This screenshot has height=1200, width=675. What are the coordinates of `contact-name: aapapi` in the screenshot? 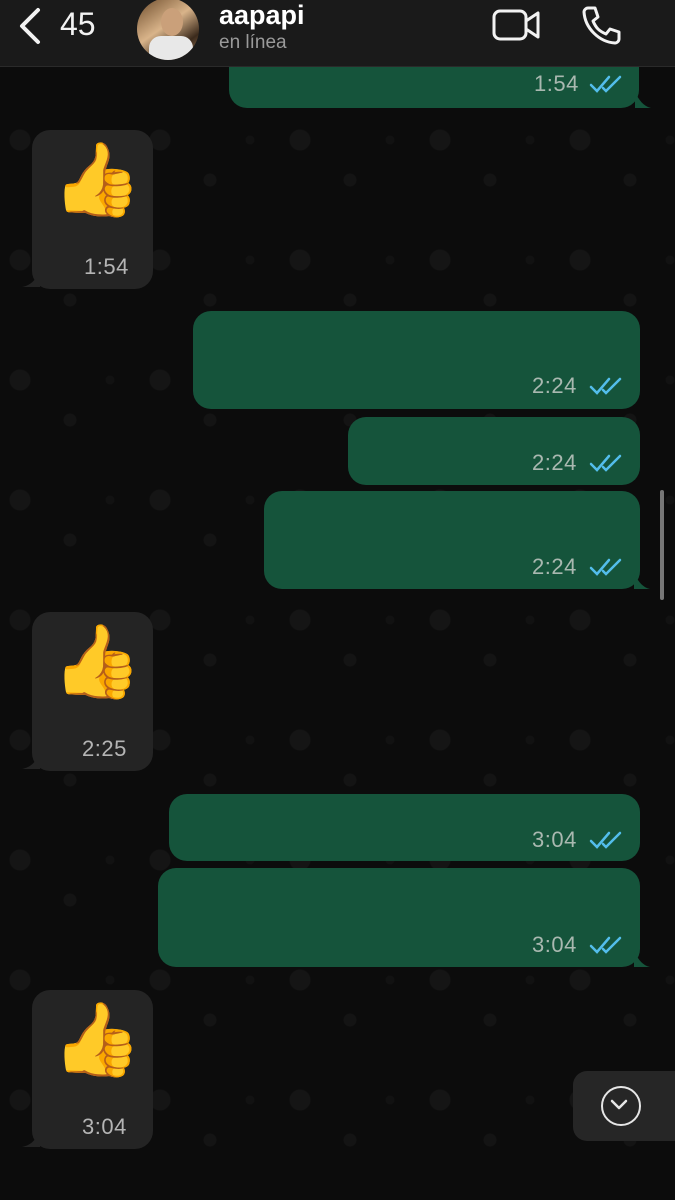 It's located at (262, 15).